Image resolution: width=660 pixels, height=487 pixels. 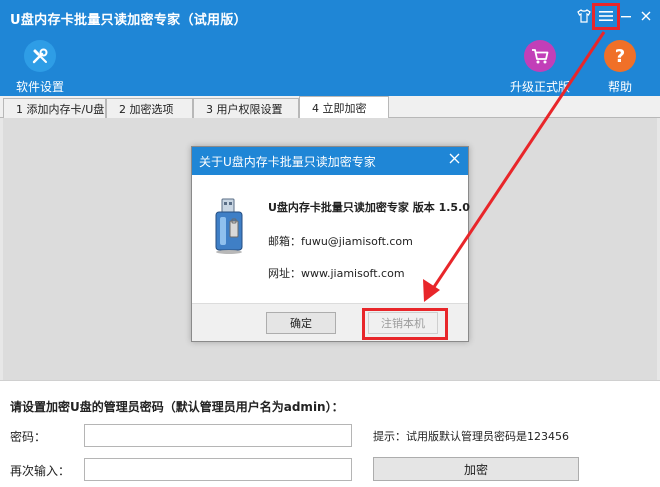 I want to click on help-button: ? 帮助, so click(x=620, y=67).